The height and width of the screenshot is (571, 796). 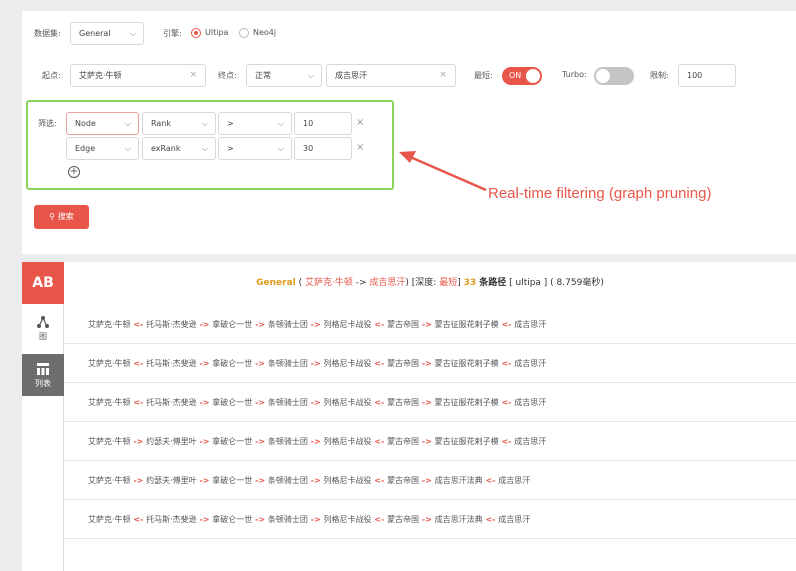 What do you see at coordinates (172, 33) in the screenshot?
I see `engine-label: 引擎:` at bounding box center [172, 33].